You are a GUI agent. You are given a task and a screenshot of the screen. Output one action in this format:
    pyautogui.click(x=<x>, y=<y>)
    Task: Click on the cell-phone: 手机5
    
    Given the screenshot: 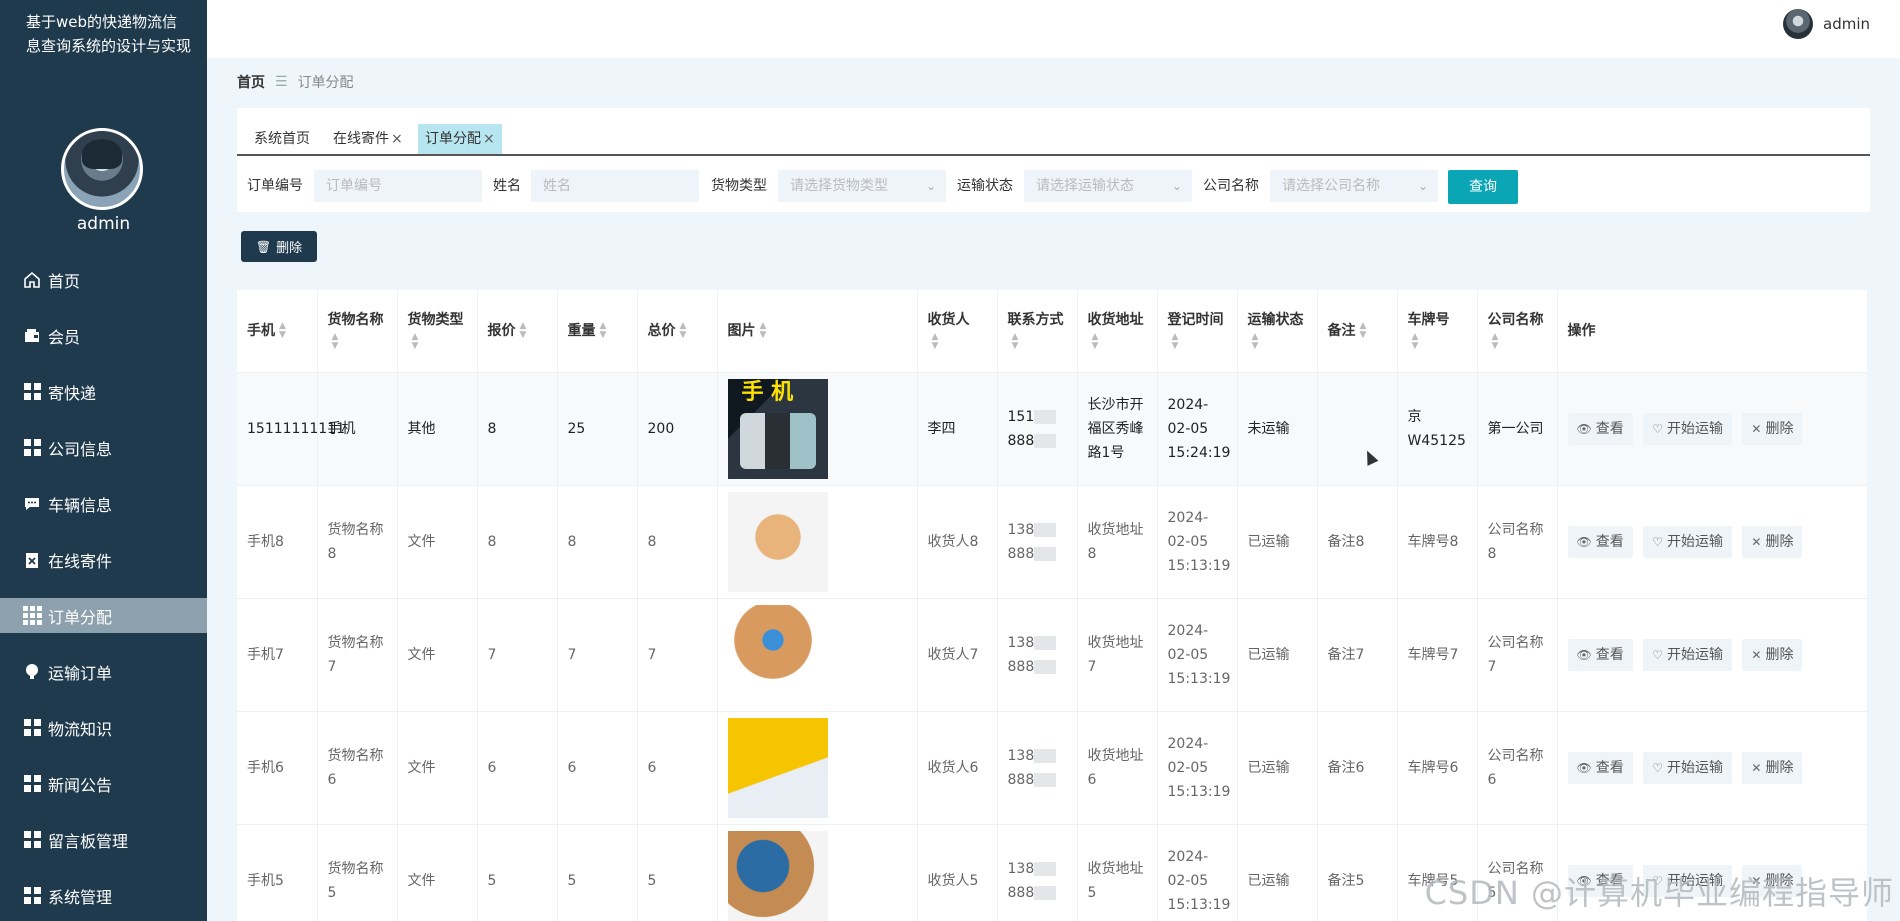 What is the action you would take?
    pyautogui.click(x=277, y=872)
    